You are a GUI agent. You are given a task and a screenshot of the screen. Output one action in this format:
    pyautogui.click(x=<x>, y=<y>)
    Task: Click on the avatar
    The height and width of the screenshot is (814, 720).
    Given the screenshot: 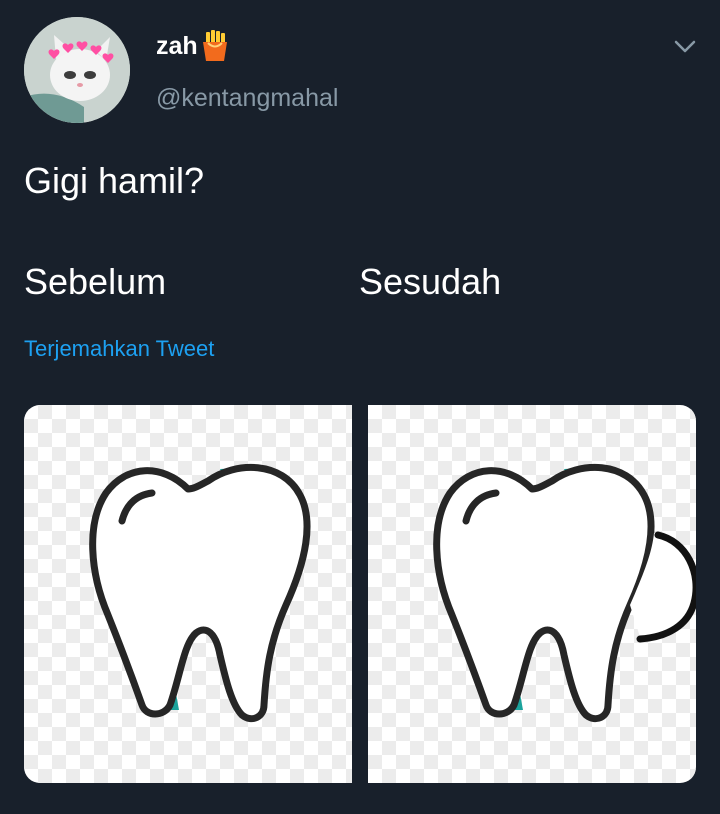 What is the action you would take?
    pyautogui.click(x=77, y=70)
    